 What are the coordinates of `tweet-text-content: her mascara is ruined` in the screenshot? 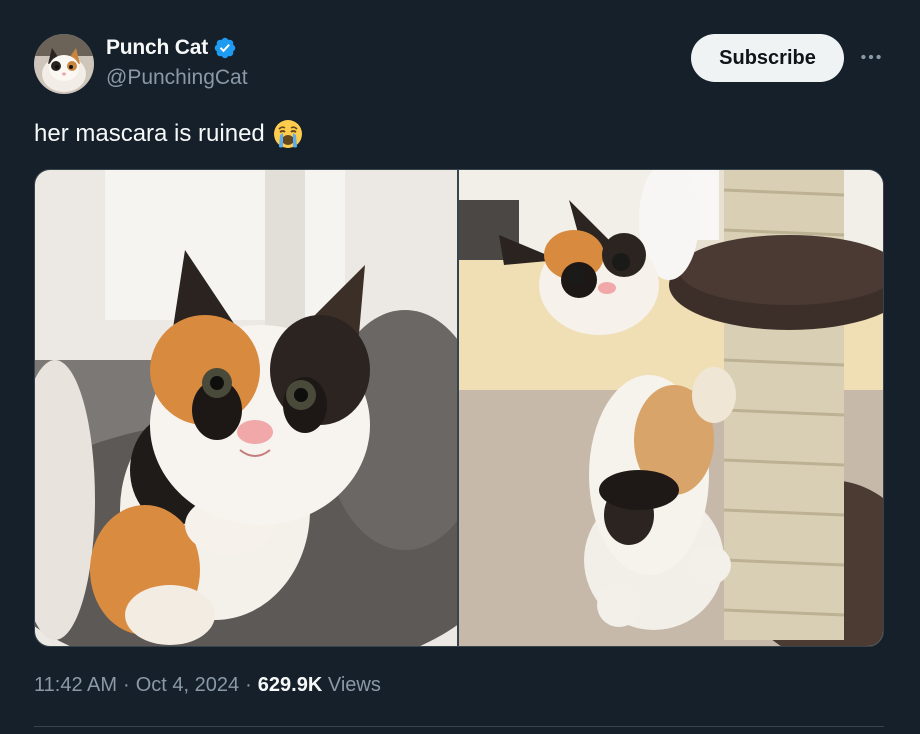 It's located at (149, 133).